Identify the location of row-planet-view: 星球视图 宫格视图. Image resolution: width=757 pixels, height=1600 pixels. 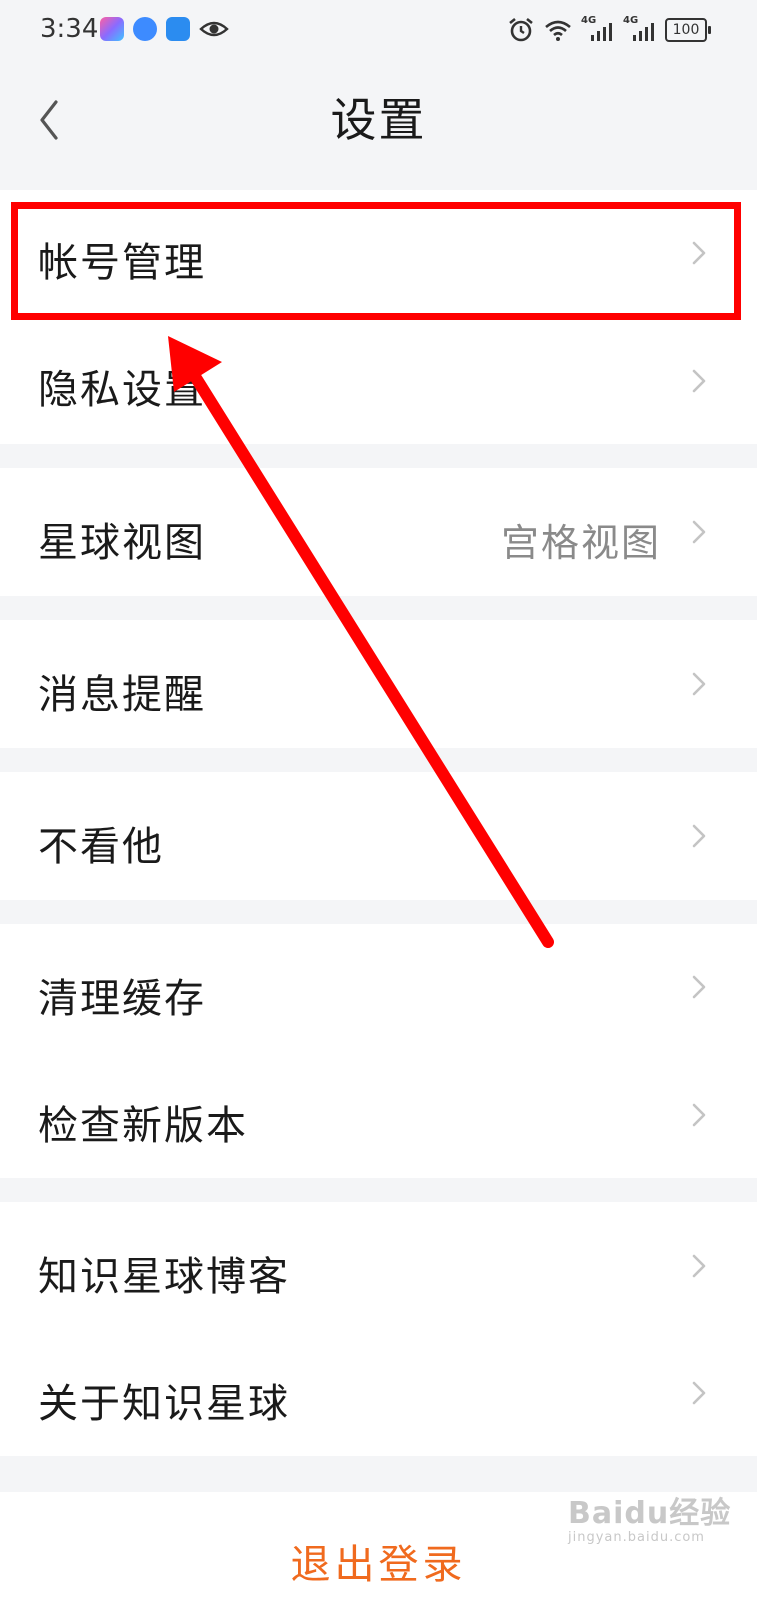
(378, 532).